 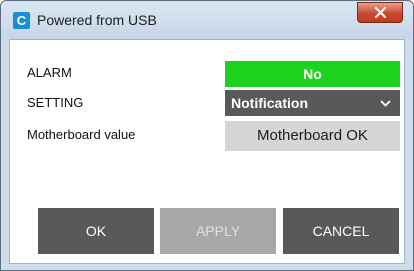 I want to click on close-button, so click(x=380, y=12).